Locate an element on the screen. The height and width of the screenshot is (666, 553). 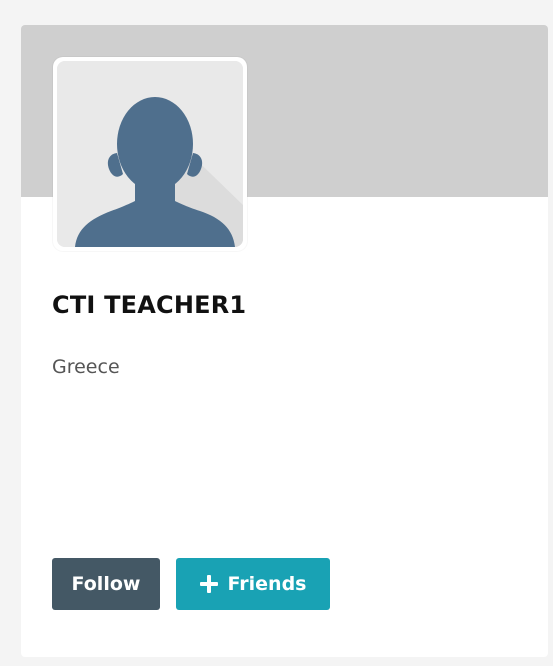
profile-actions: Follow Friends is located at coordinates (191, 584).